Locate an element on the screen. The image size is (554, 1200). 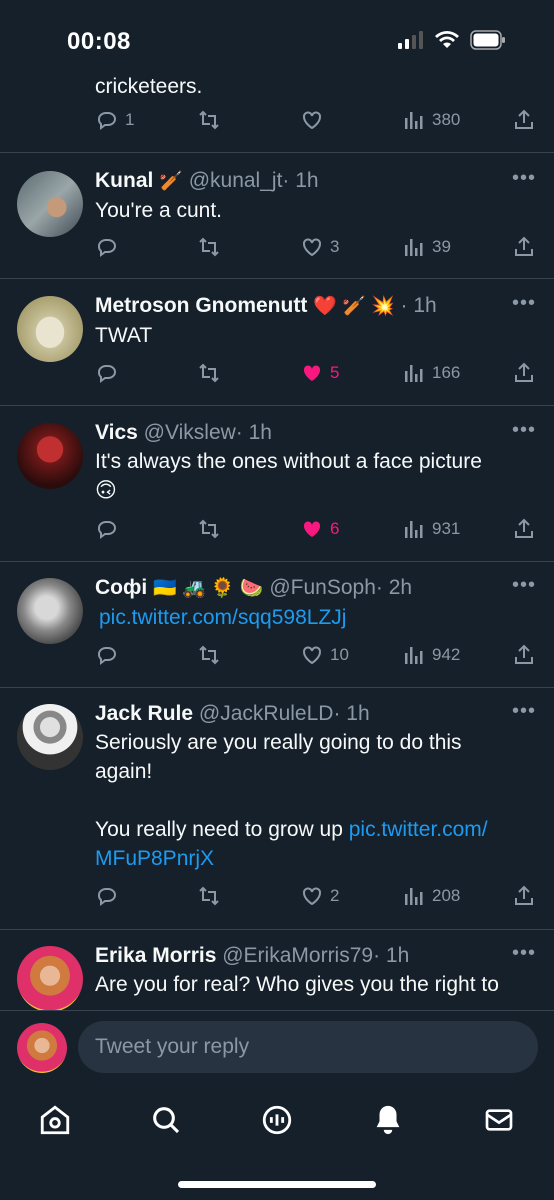
author-name: Софі is located at coordinates (121, 587).